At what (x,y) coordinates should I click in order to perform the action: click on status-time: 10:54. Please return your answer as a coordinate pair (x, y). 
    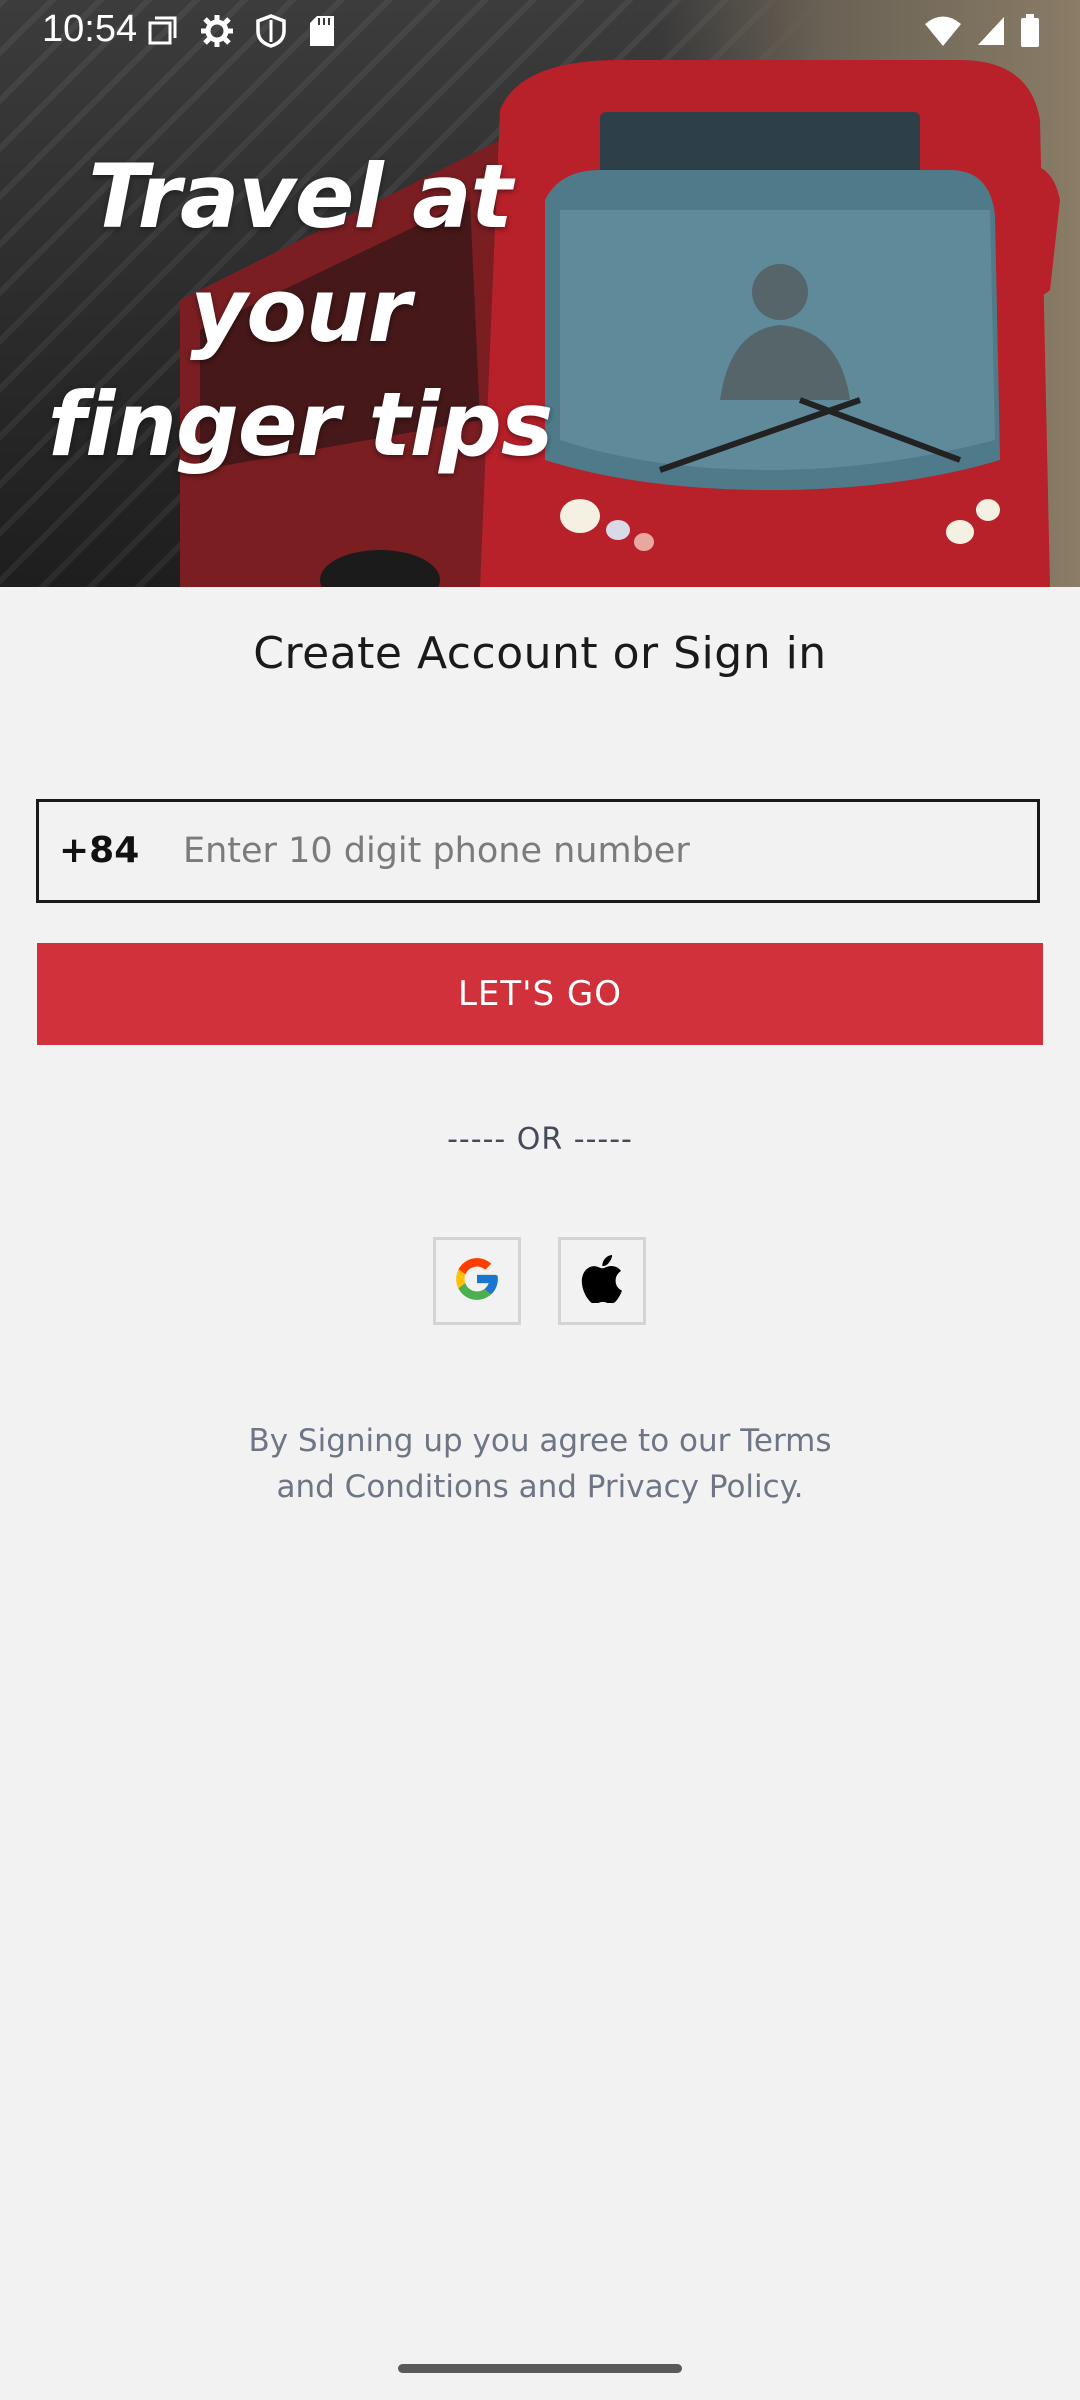
    Looking at the image, I should click on (90, 29).